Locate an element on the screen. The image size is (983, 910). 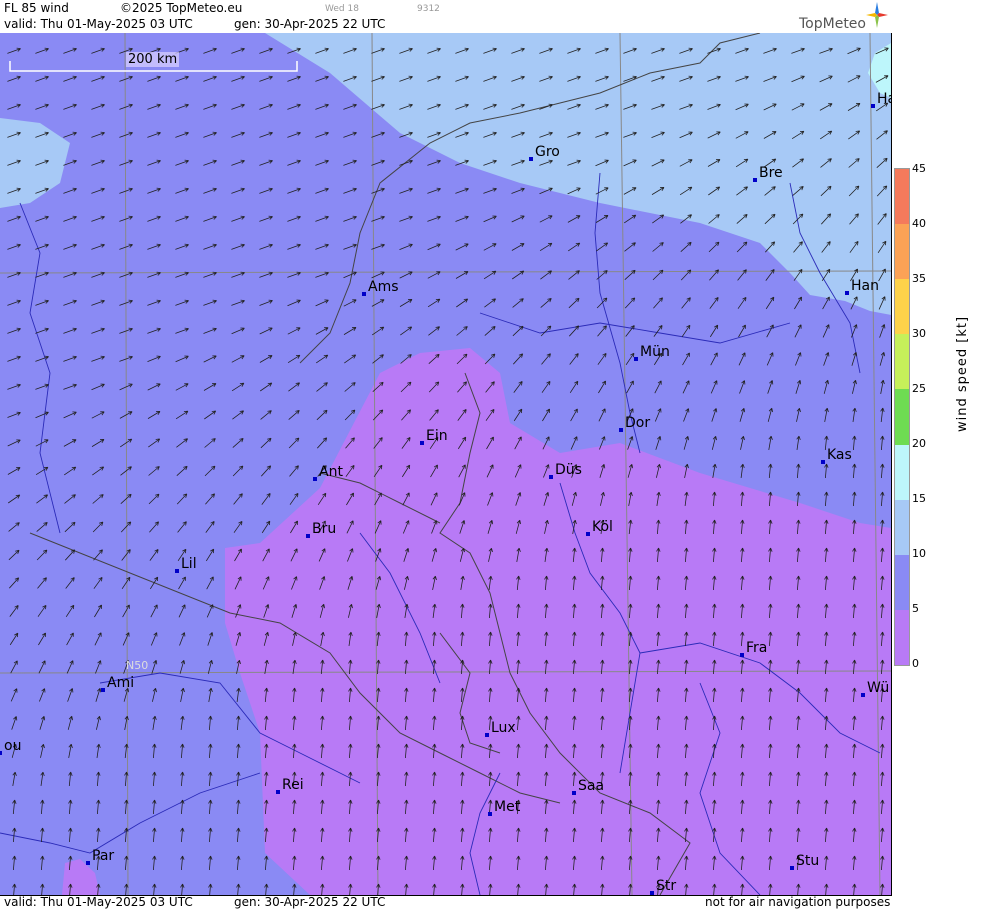
city-label-wü: Wü is located at coordinates (875, 688).